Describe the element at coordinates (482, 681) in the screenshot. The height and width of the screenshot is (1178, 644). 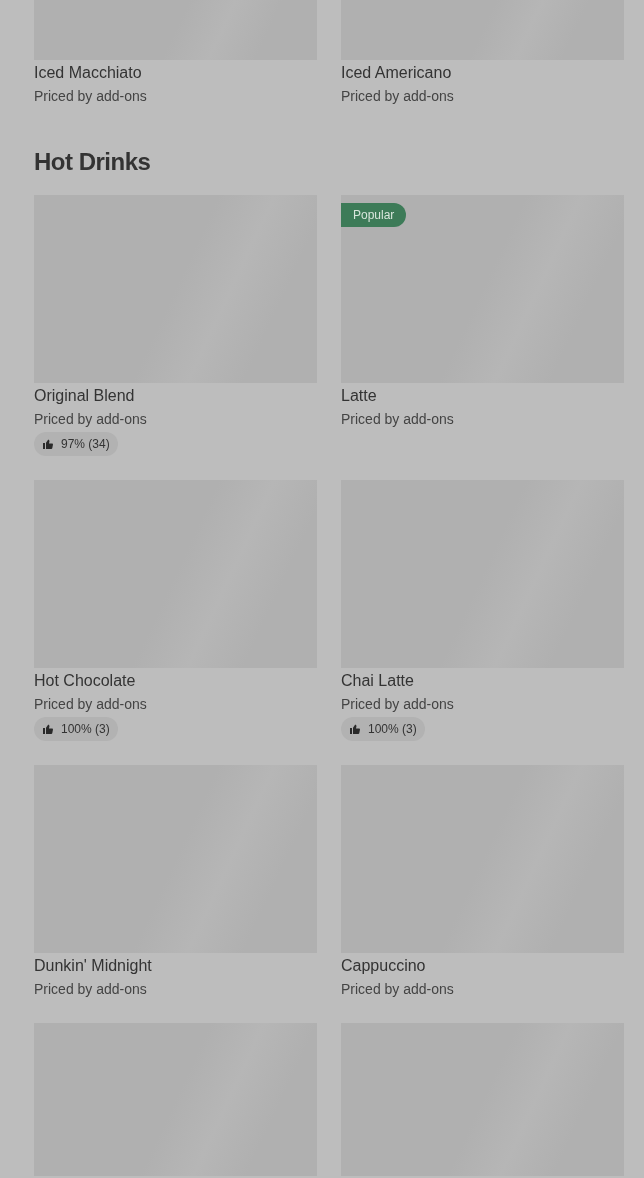
I see `item-name: Chai Latte` at that location.